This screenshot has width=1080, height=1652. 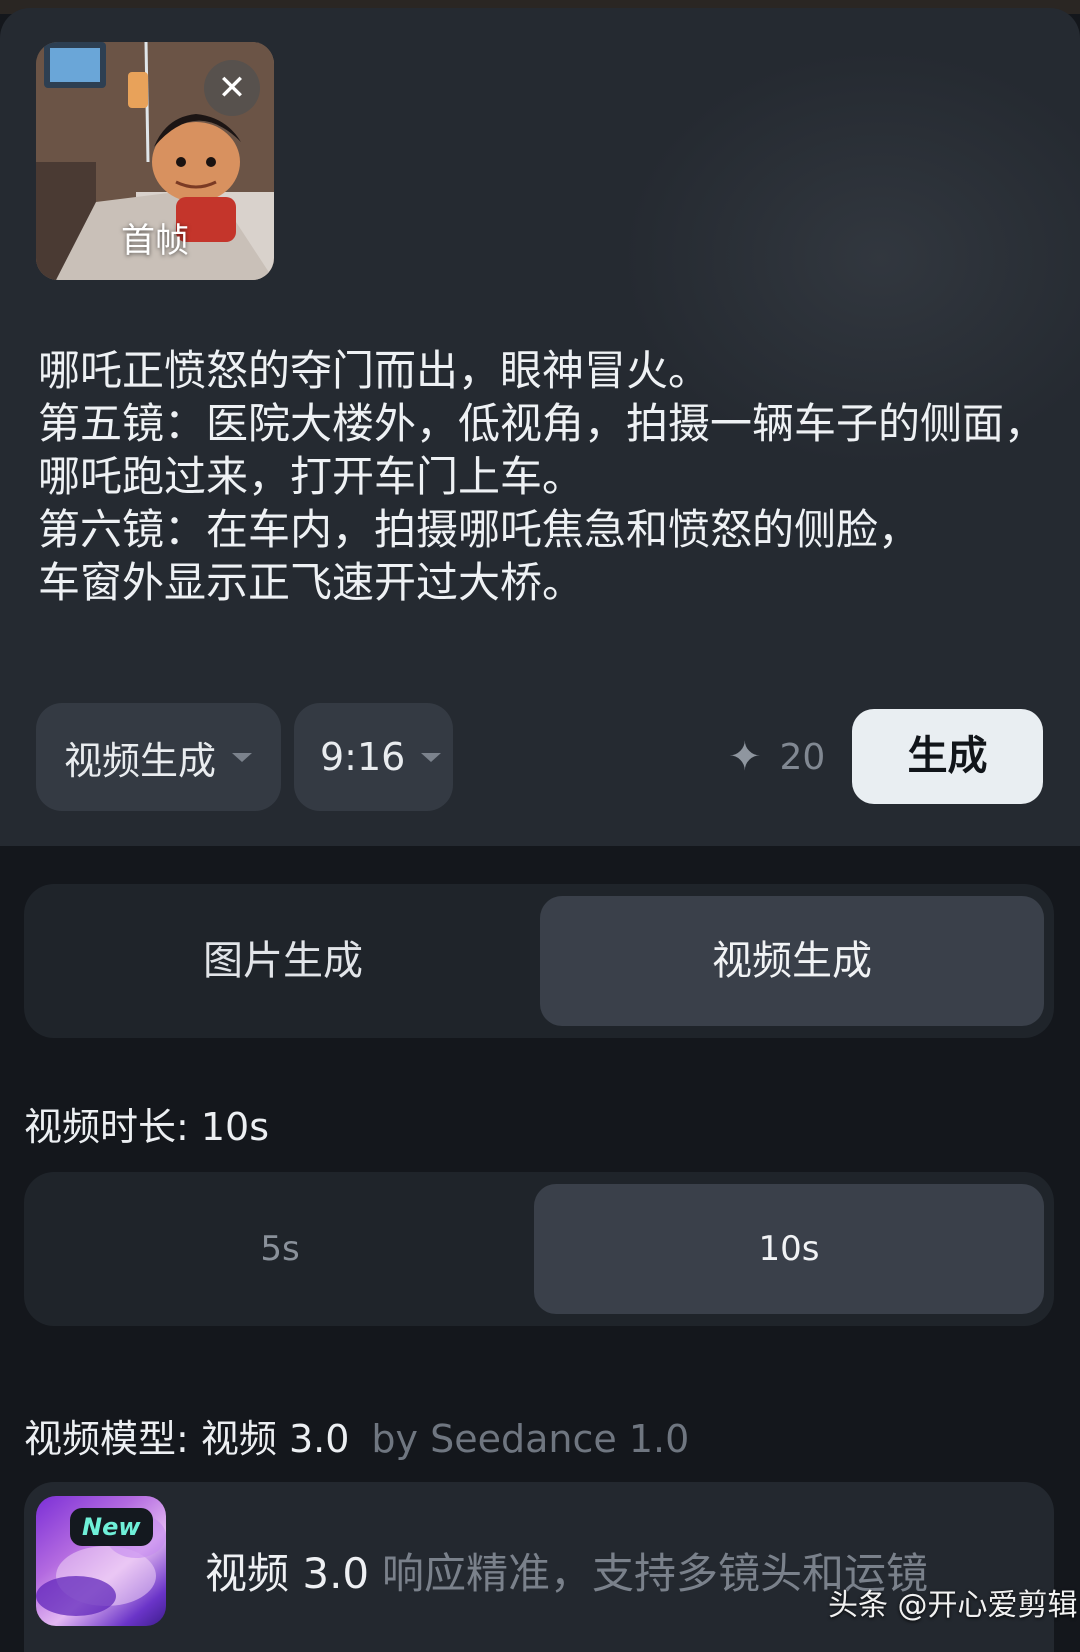 I want to click on credits-value: 20, so click(x=802, y=757).